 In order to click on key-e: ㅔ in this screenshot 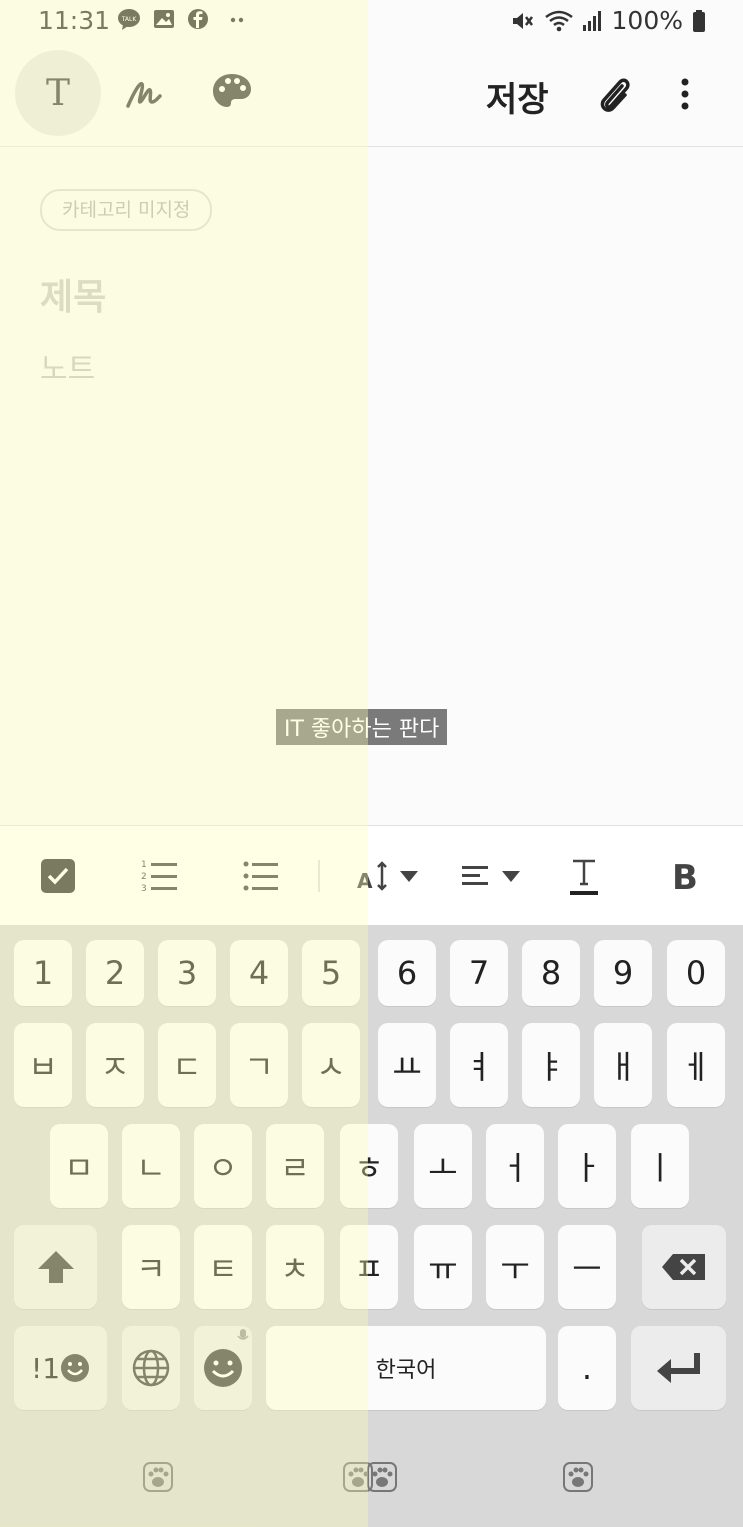, I will do `click(696, 1065)`.